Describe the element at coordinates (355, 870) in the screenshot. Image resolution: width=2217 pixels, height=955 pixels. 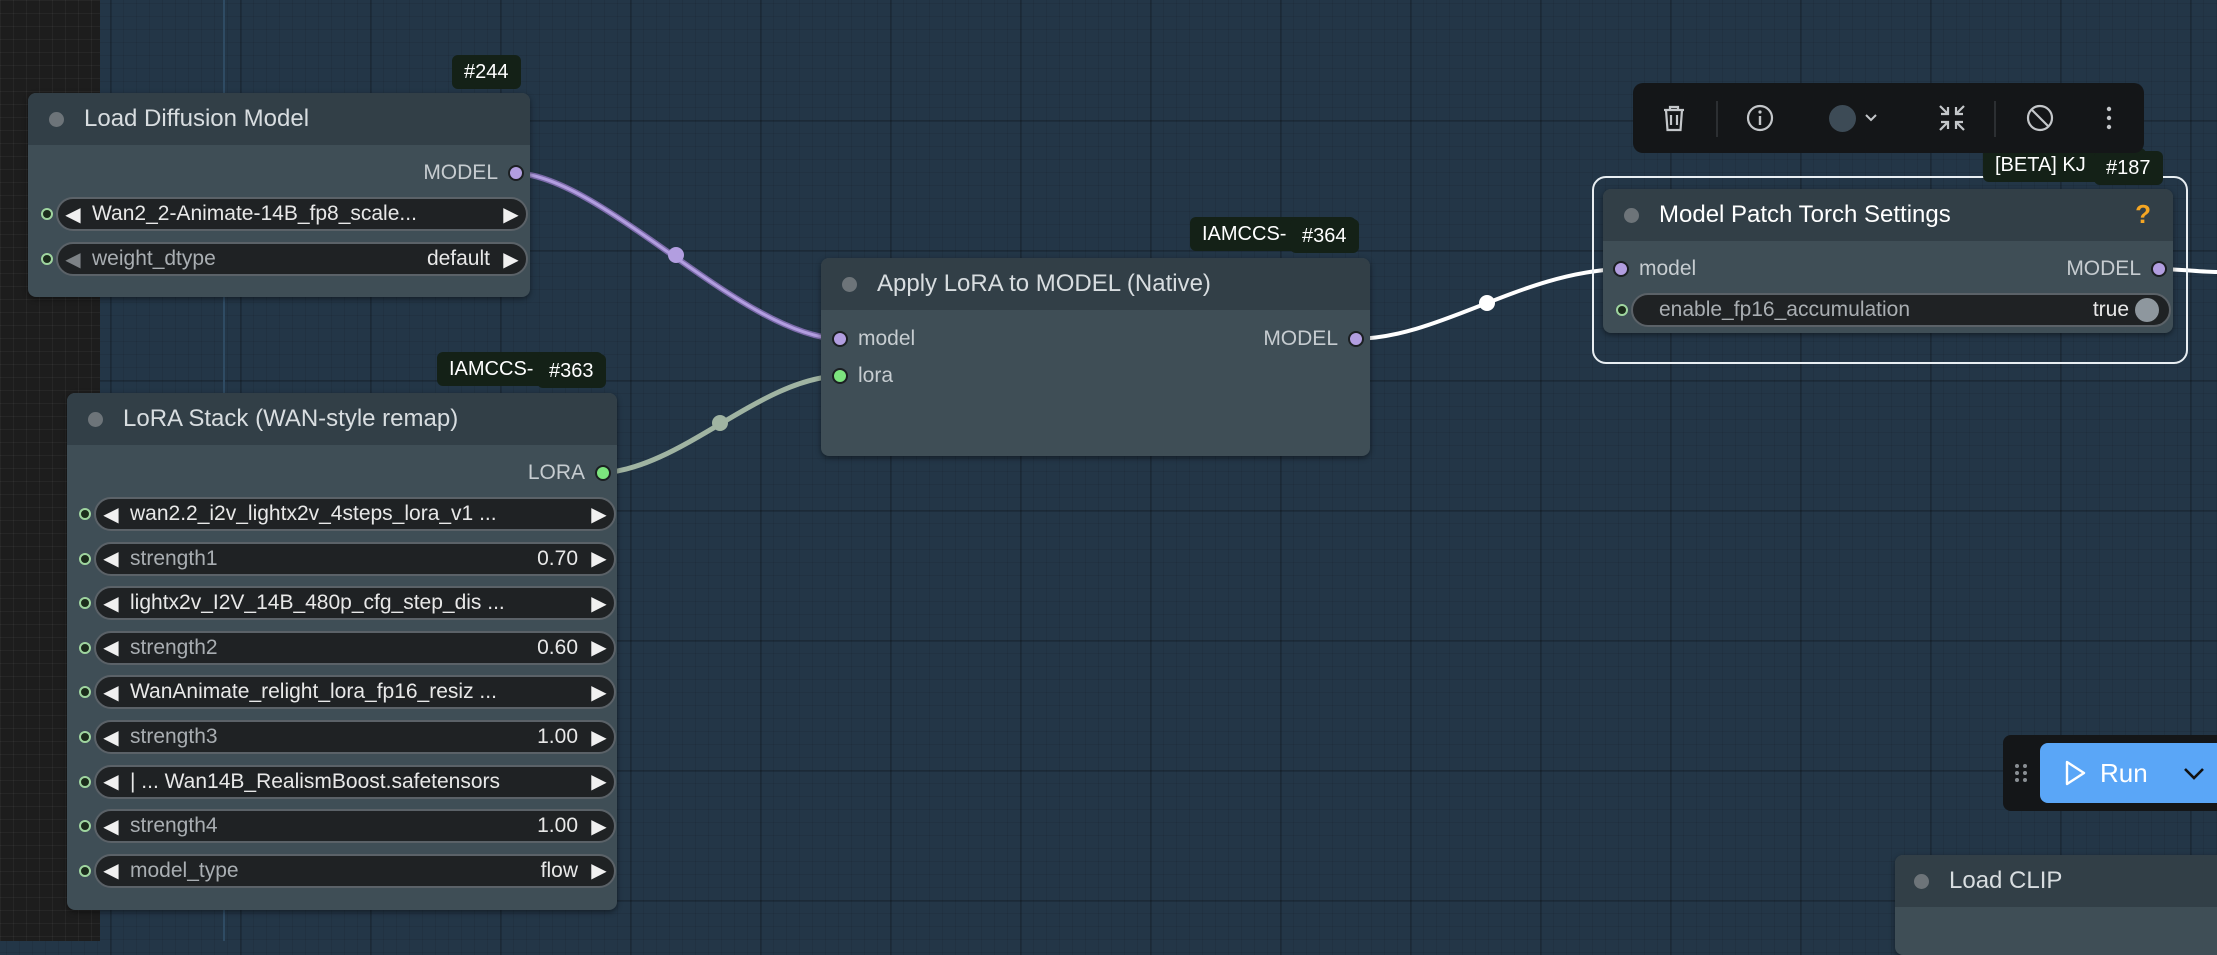
I see `lora-stack-widget: ◀ model_type flow ▶` at that location.